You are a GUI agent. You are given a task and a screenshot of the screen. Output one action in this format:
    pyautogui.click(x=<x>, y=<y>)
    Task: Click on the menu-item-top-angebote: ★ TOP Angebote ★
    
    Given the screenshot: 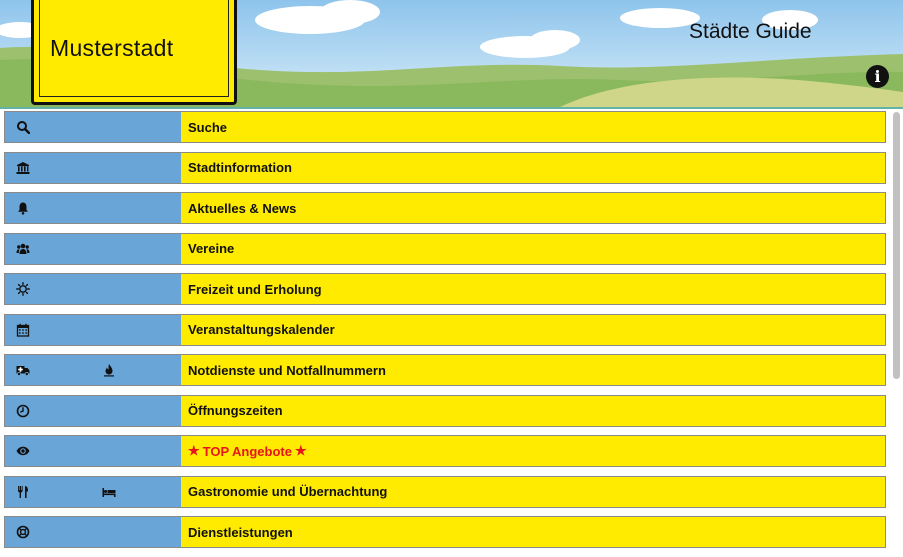 What is the action you would take?
    pyautogui.click(x=445, y=451)
    